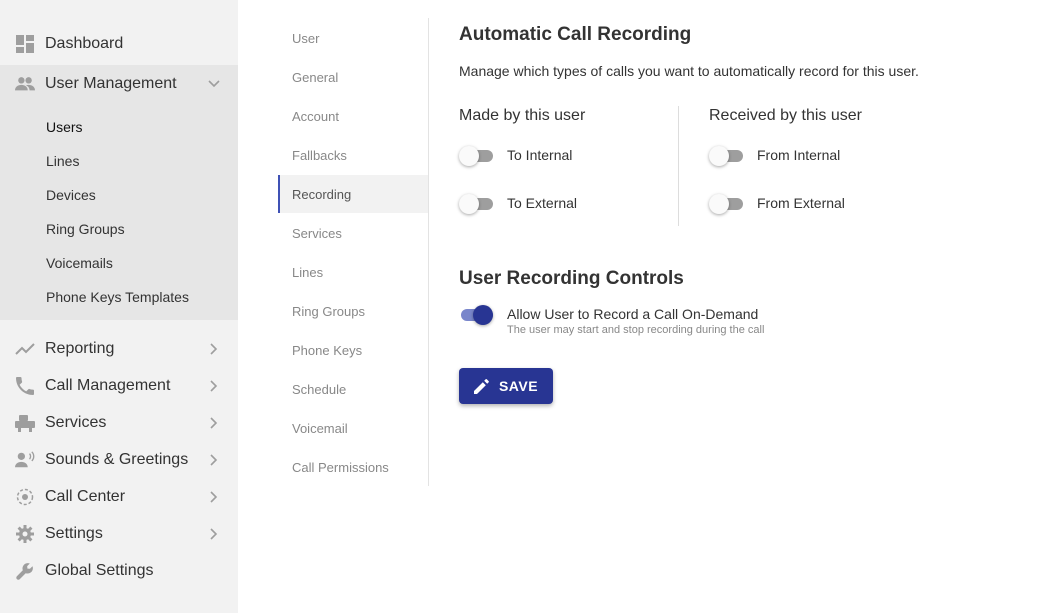 Image resolution: width=1053 pixels, height=613 pixels. What do you see at coordinates (353, 194) in the screenshot?
I see `settings-menu-recording: Recording` at bounding box center [353, 194].